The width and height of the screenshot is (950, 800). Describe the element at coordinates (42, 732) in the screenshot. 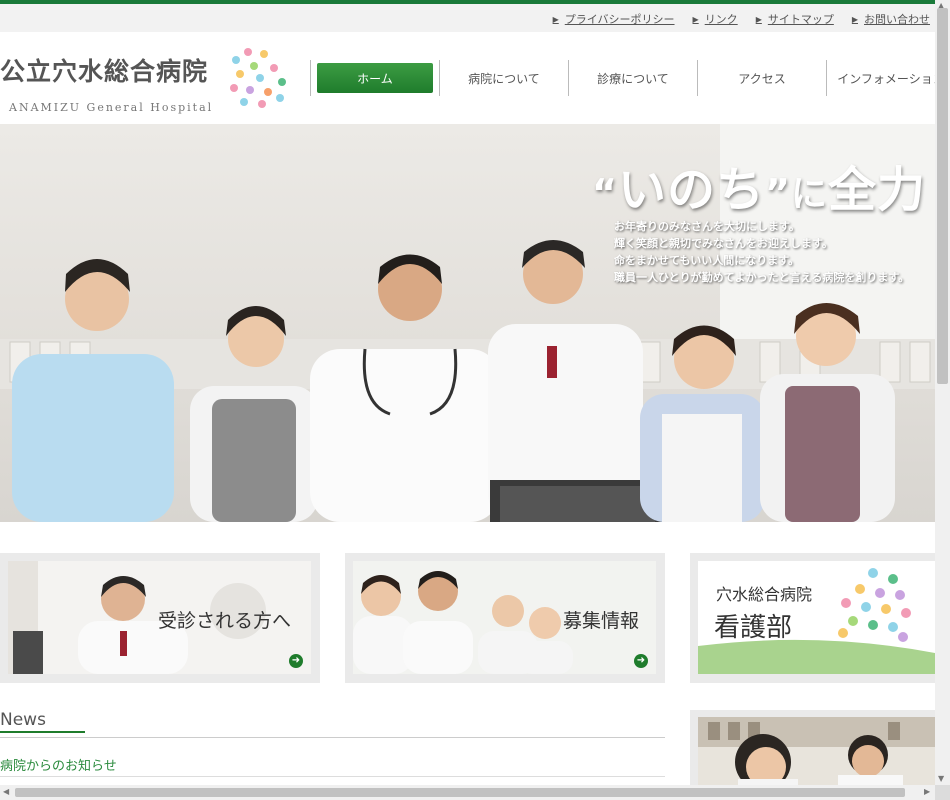

I see `news-heading-underline` at that location.